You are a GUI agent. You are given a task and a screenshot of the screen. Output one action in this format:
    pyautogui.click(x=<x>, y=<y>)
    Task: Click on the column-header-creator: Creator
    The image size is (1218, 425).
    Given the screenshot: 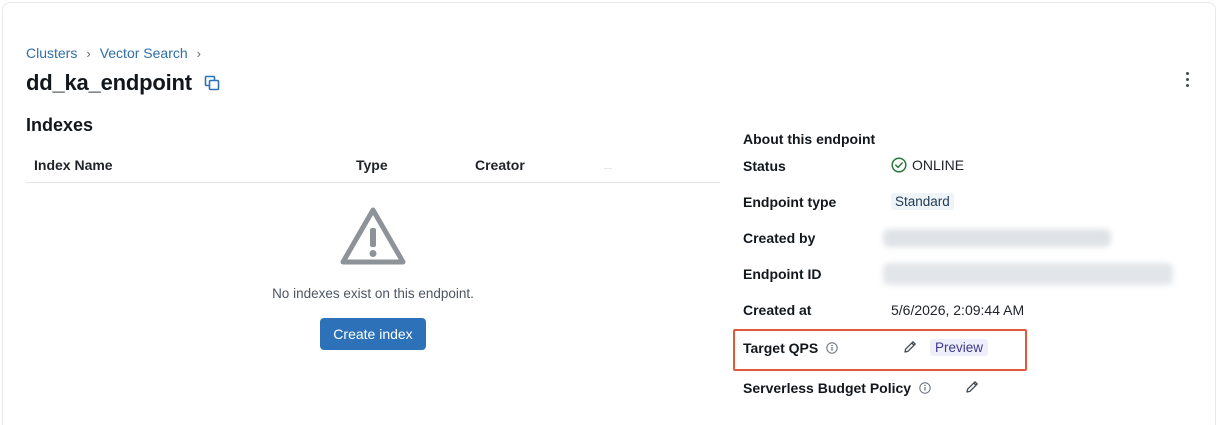 What is the action you would take?
    pyautogui.click(x=500, y=165)
    